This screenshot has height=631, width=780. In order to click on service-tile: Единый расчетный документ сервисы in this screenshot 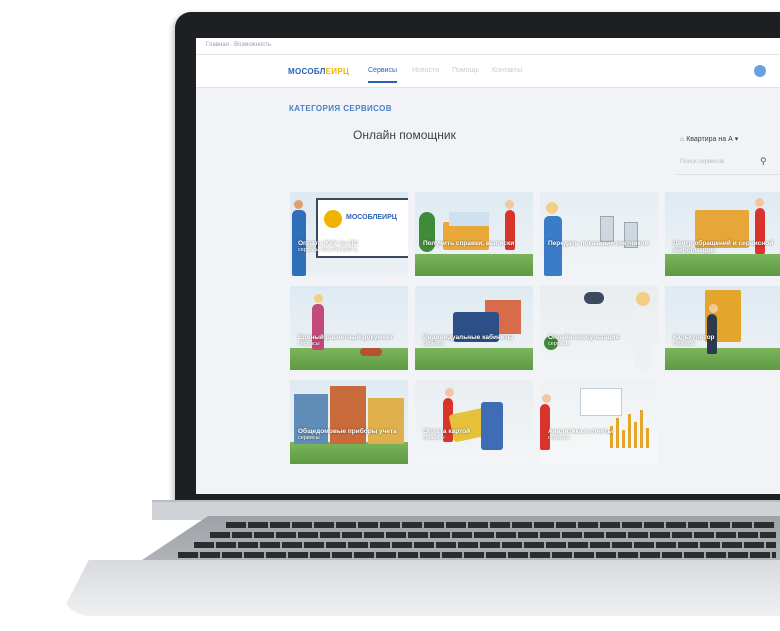, I will do `click(349, 328)`.